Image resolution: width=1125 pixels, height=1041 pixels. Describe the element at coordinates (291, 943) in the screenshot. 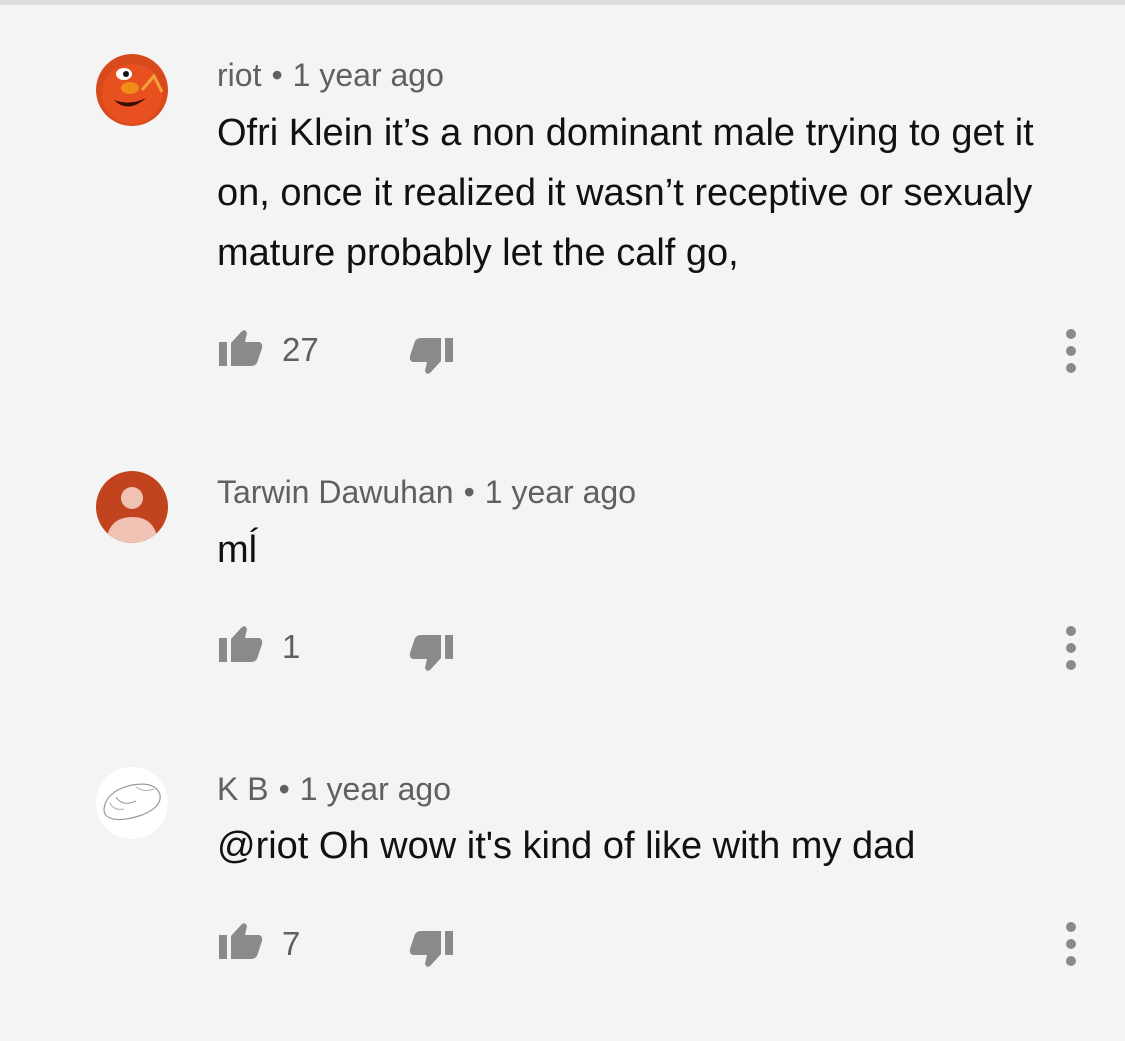

I see `like-count: 7` at that location.